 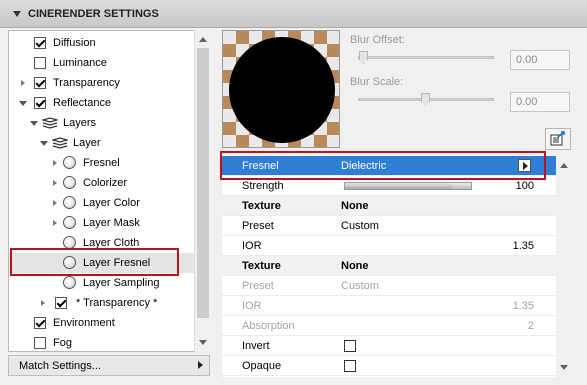 What do you see at coordinates (94, 262) in the screenshot?
I see `callout-highlight-layer-fresnel` at bounding box center [94, 262].